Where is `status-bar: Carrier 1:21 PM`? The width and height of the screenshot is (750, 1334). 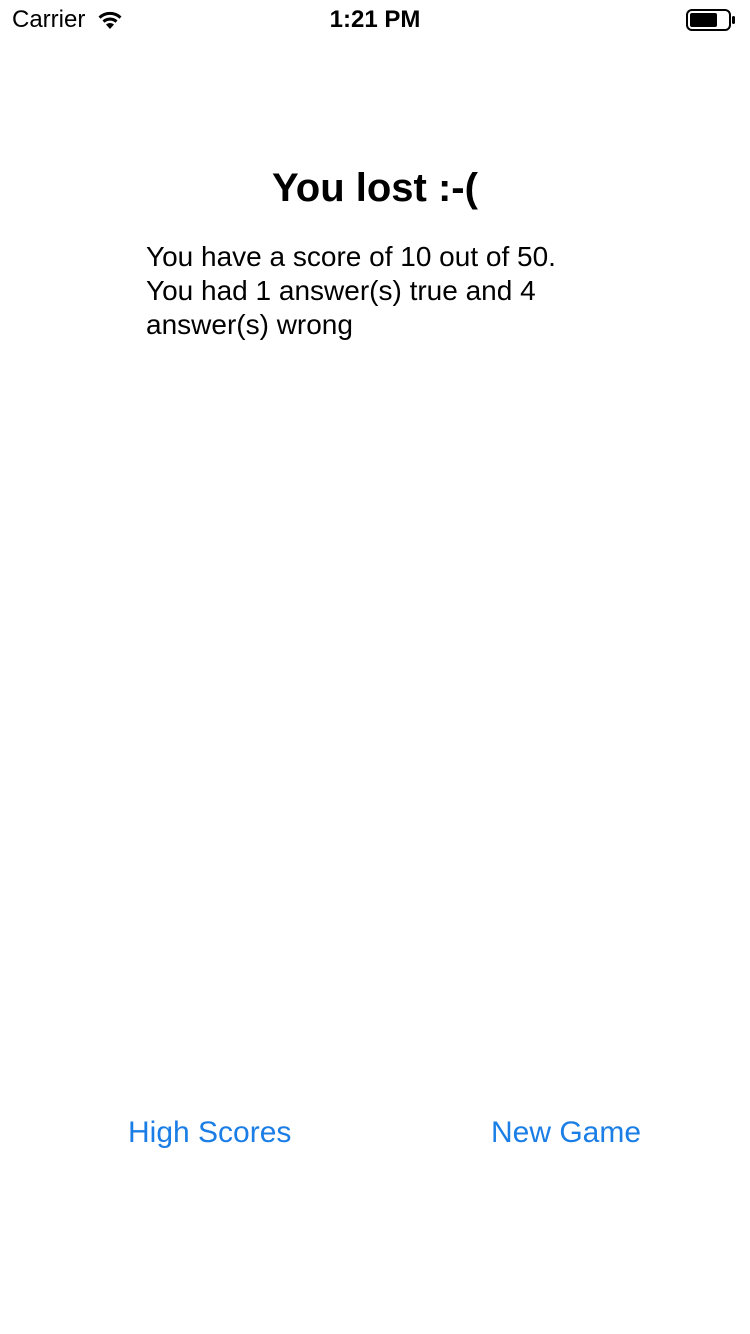 status-bar: Carrier 1:21 PM is located at coordinates (375, 20).